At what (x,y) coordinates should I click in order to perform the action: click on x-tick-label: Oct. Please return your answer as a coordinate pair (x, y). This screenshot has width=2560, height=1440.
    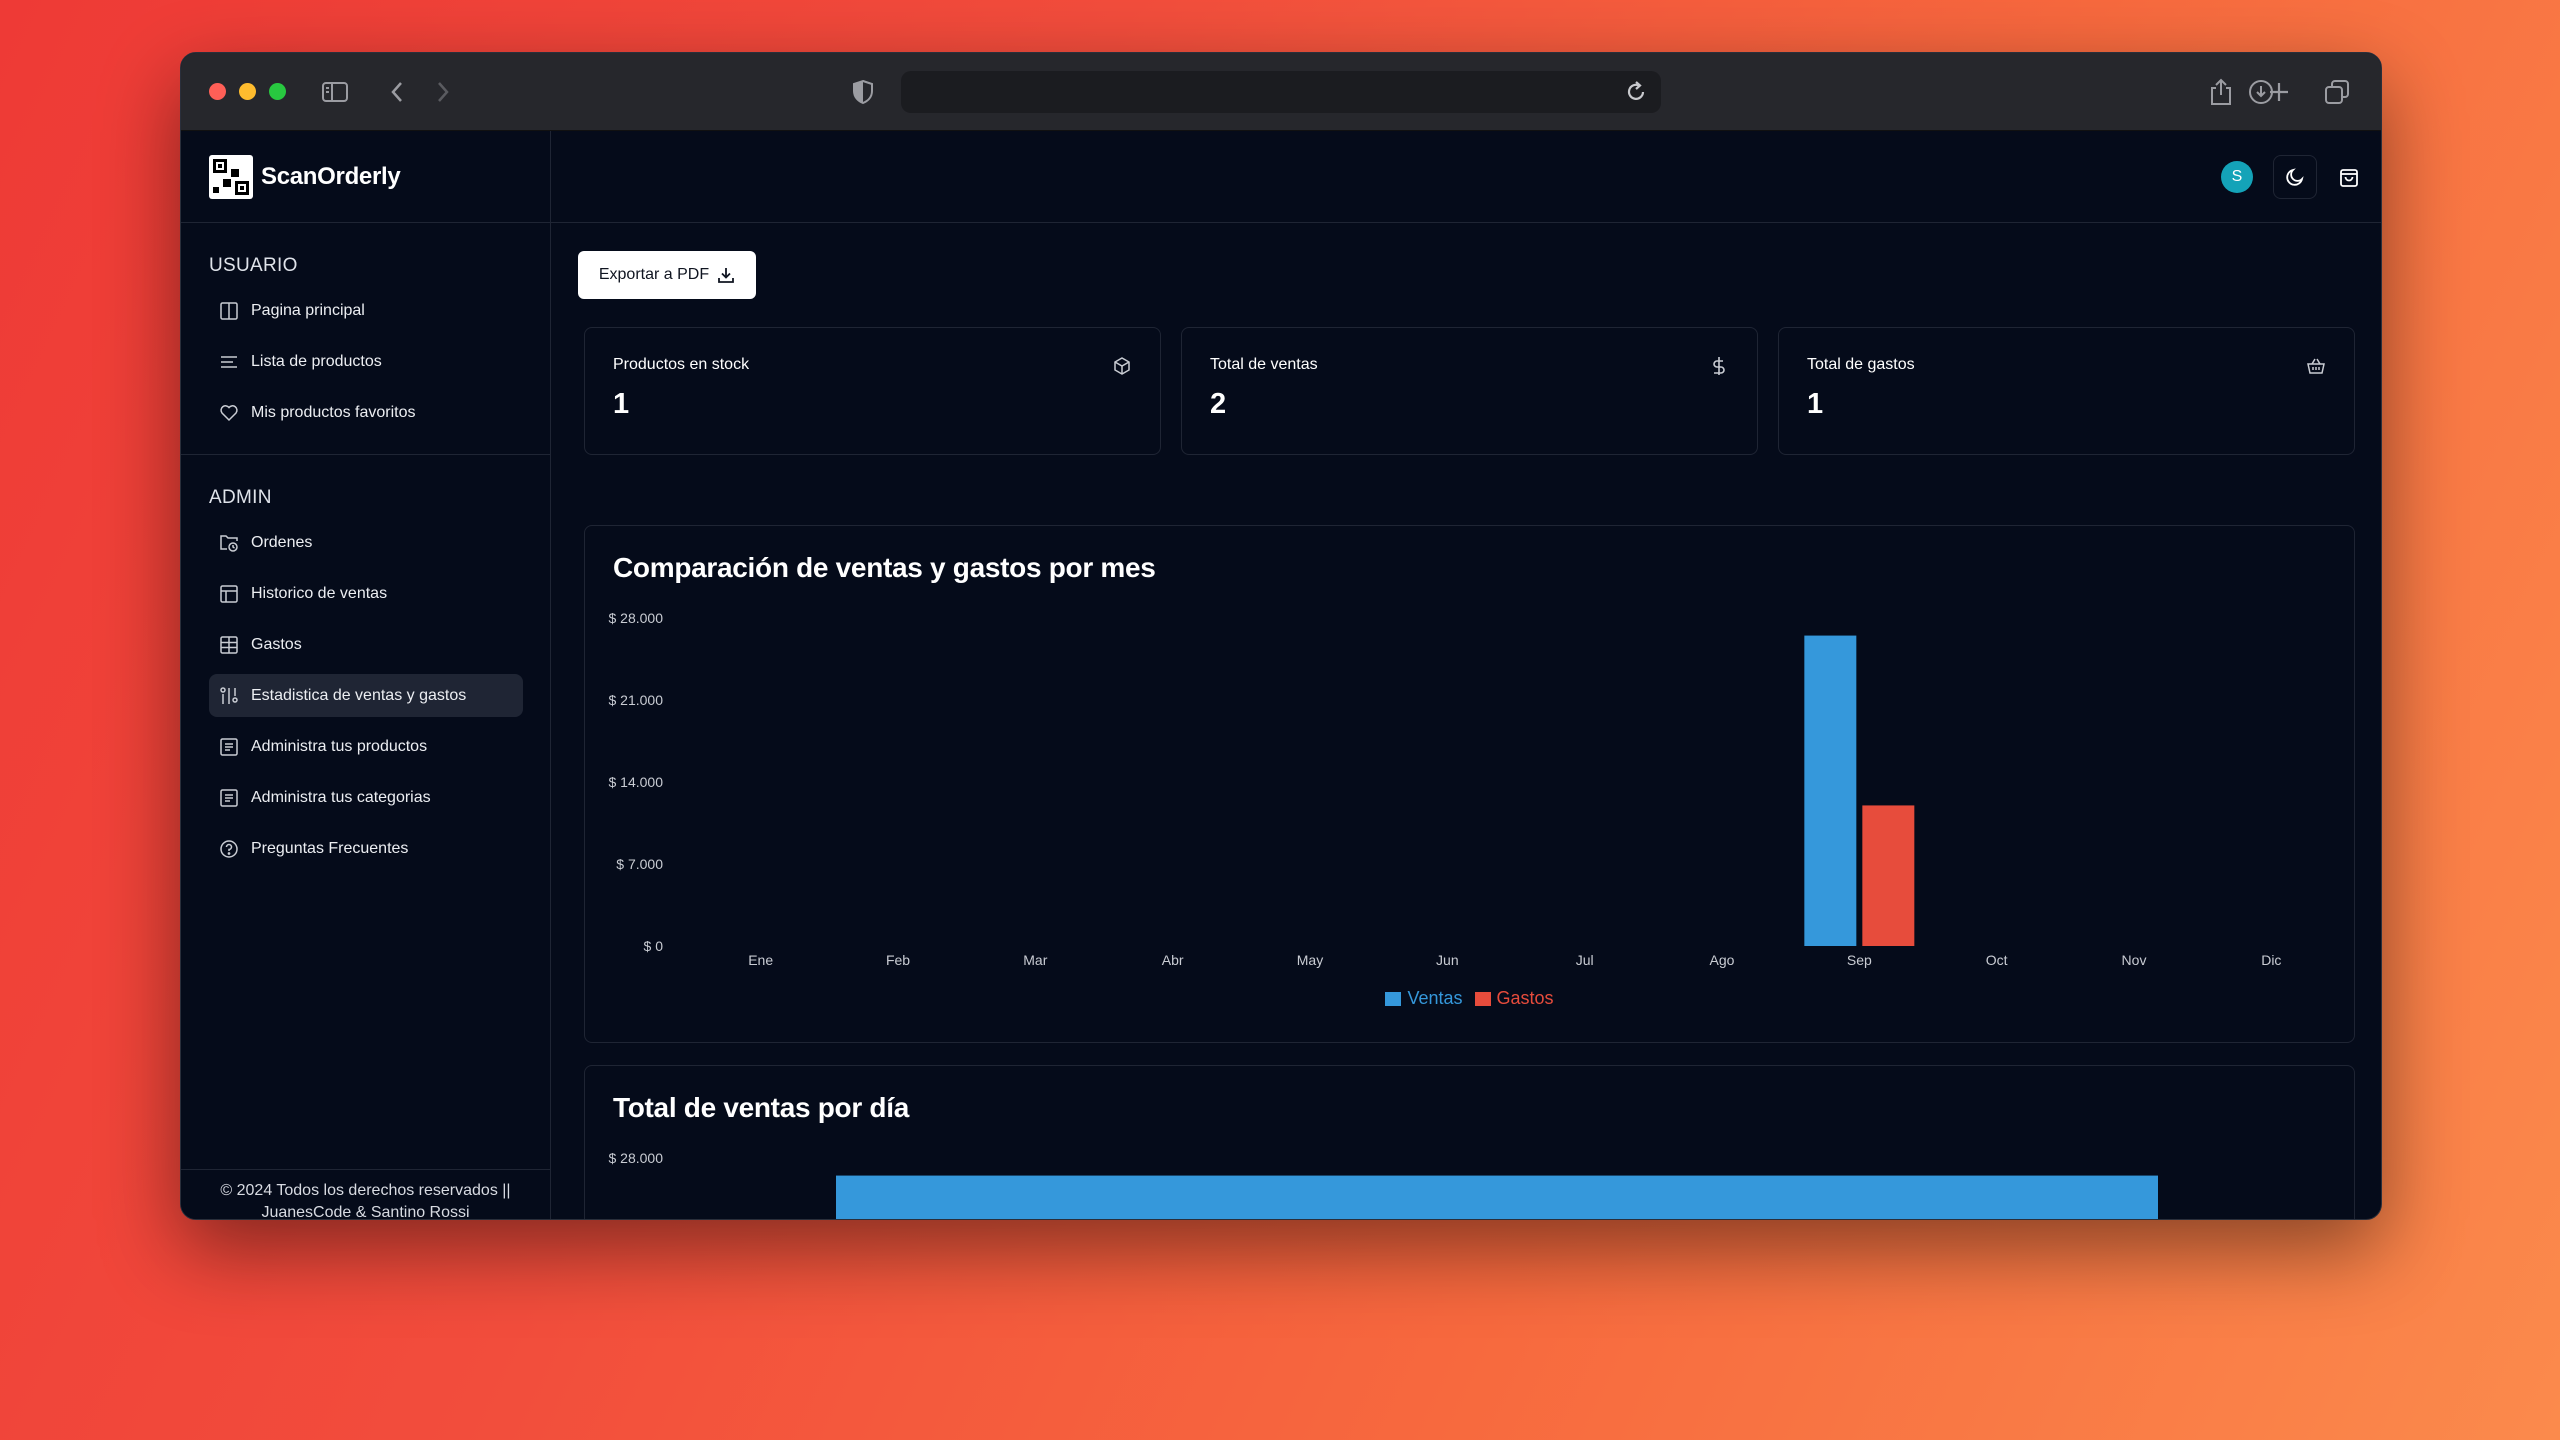
    Looking at the image, I should click on (1997, 960).